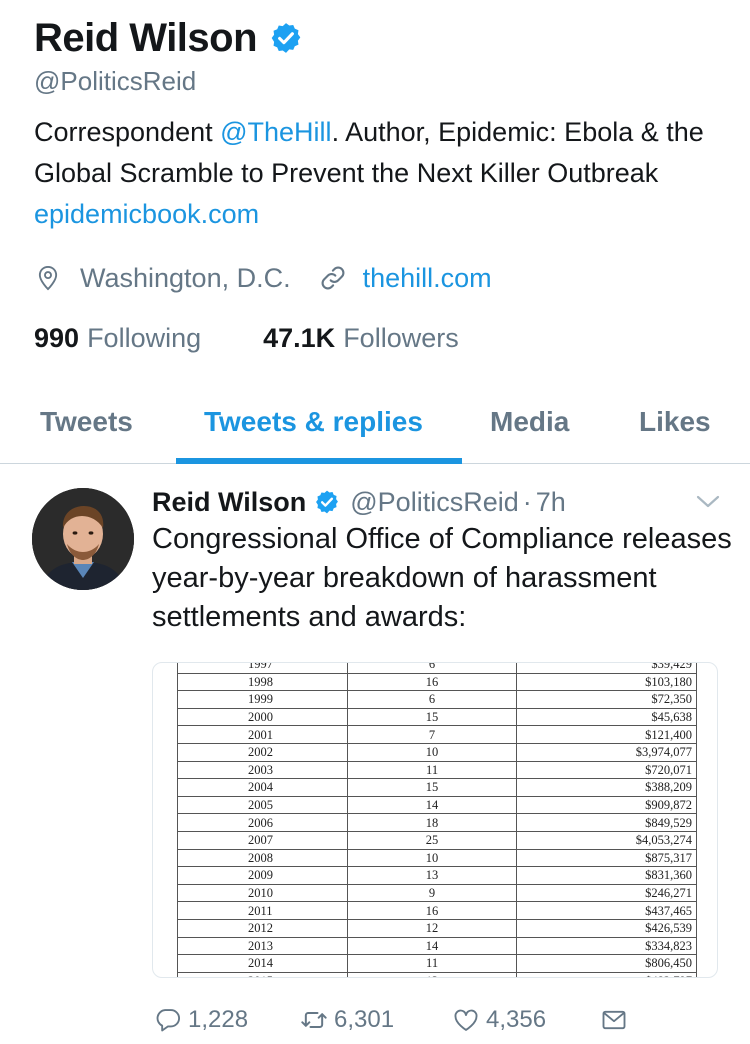 Image resolution: width=750 pixels, height=1044 pixels. What do you see at coordinates (364, 1019) in the screenshot?
I see `retweet-count: 6,301` at bounding box center [364, 1019].